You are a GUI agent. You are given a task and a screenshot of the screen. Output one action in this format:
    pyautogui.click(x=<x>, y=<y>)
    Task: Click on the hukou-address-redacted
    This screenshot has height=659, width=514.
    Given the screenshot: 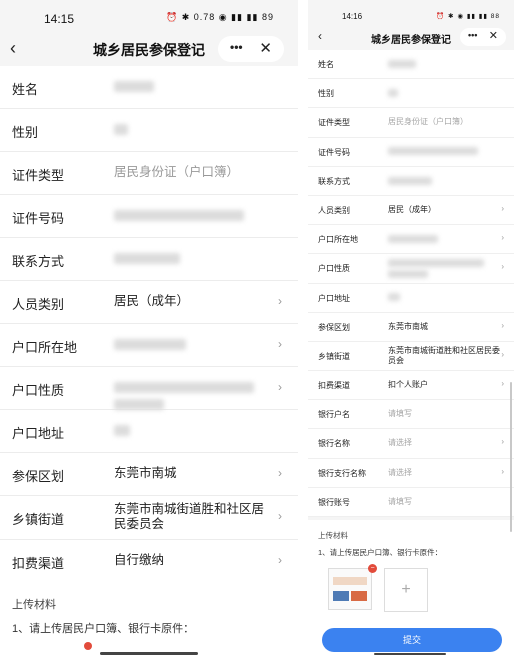 What is the action you would take?
    pyautogui.click(x=444, y=298)
    